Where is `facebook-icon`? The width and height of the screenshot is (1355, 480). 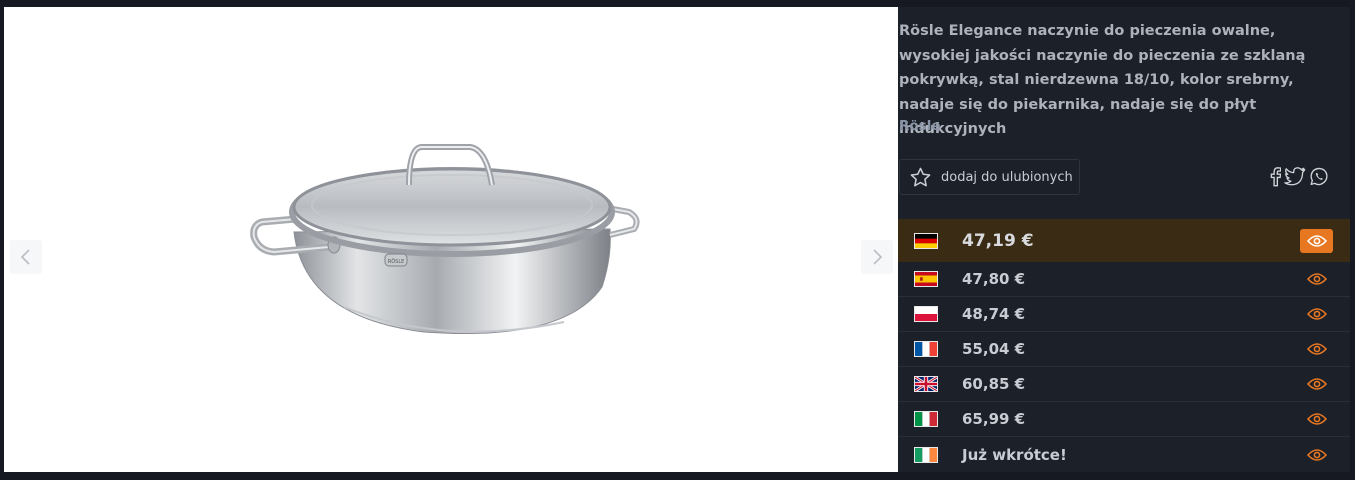 facebook-icon is located at coordinates (1275, 176).